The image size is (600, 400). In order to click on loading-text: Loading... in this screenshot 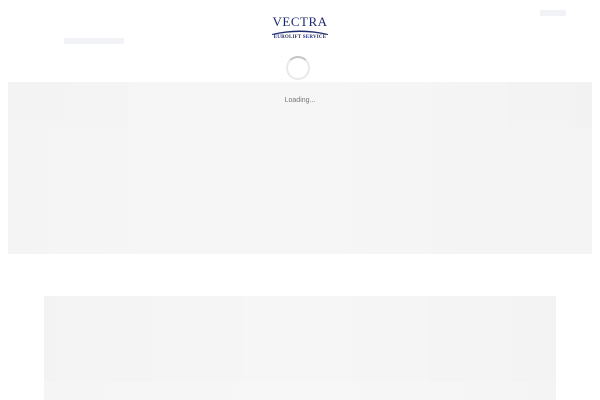, I will do `click(300, 100)`.